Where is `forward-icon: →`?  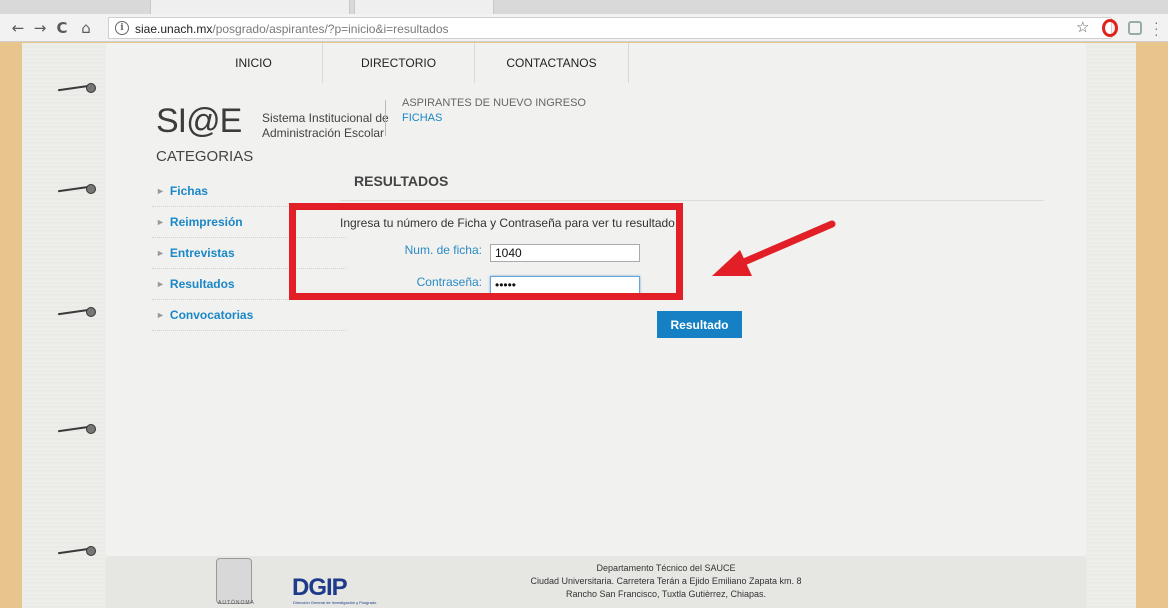
forward-icon: → is located at coordinates (40, 28).